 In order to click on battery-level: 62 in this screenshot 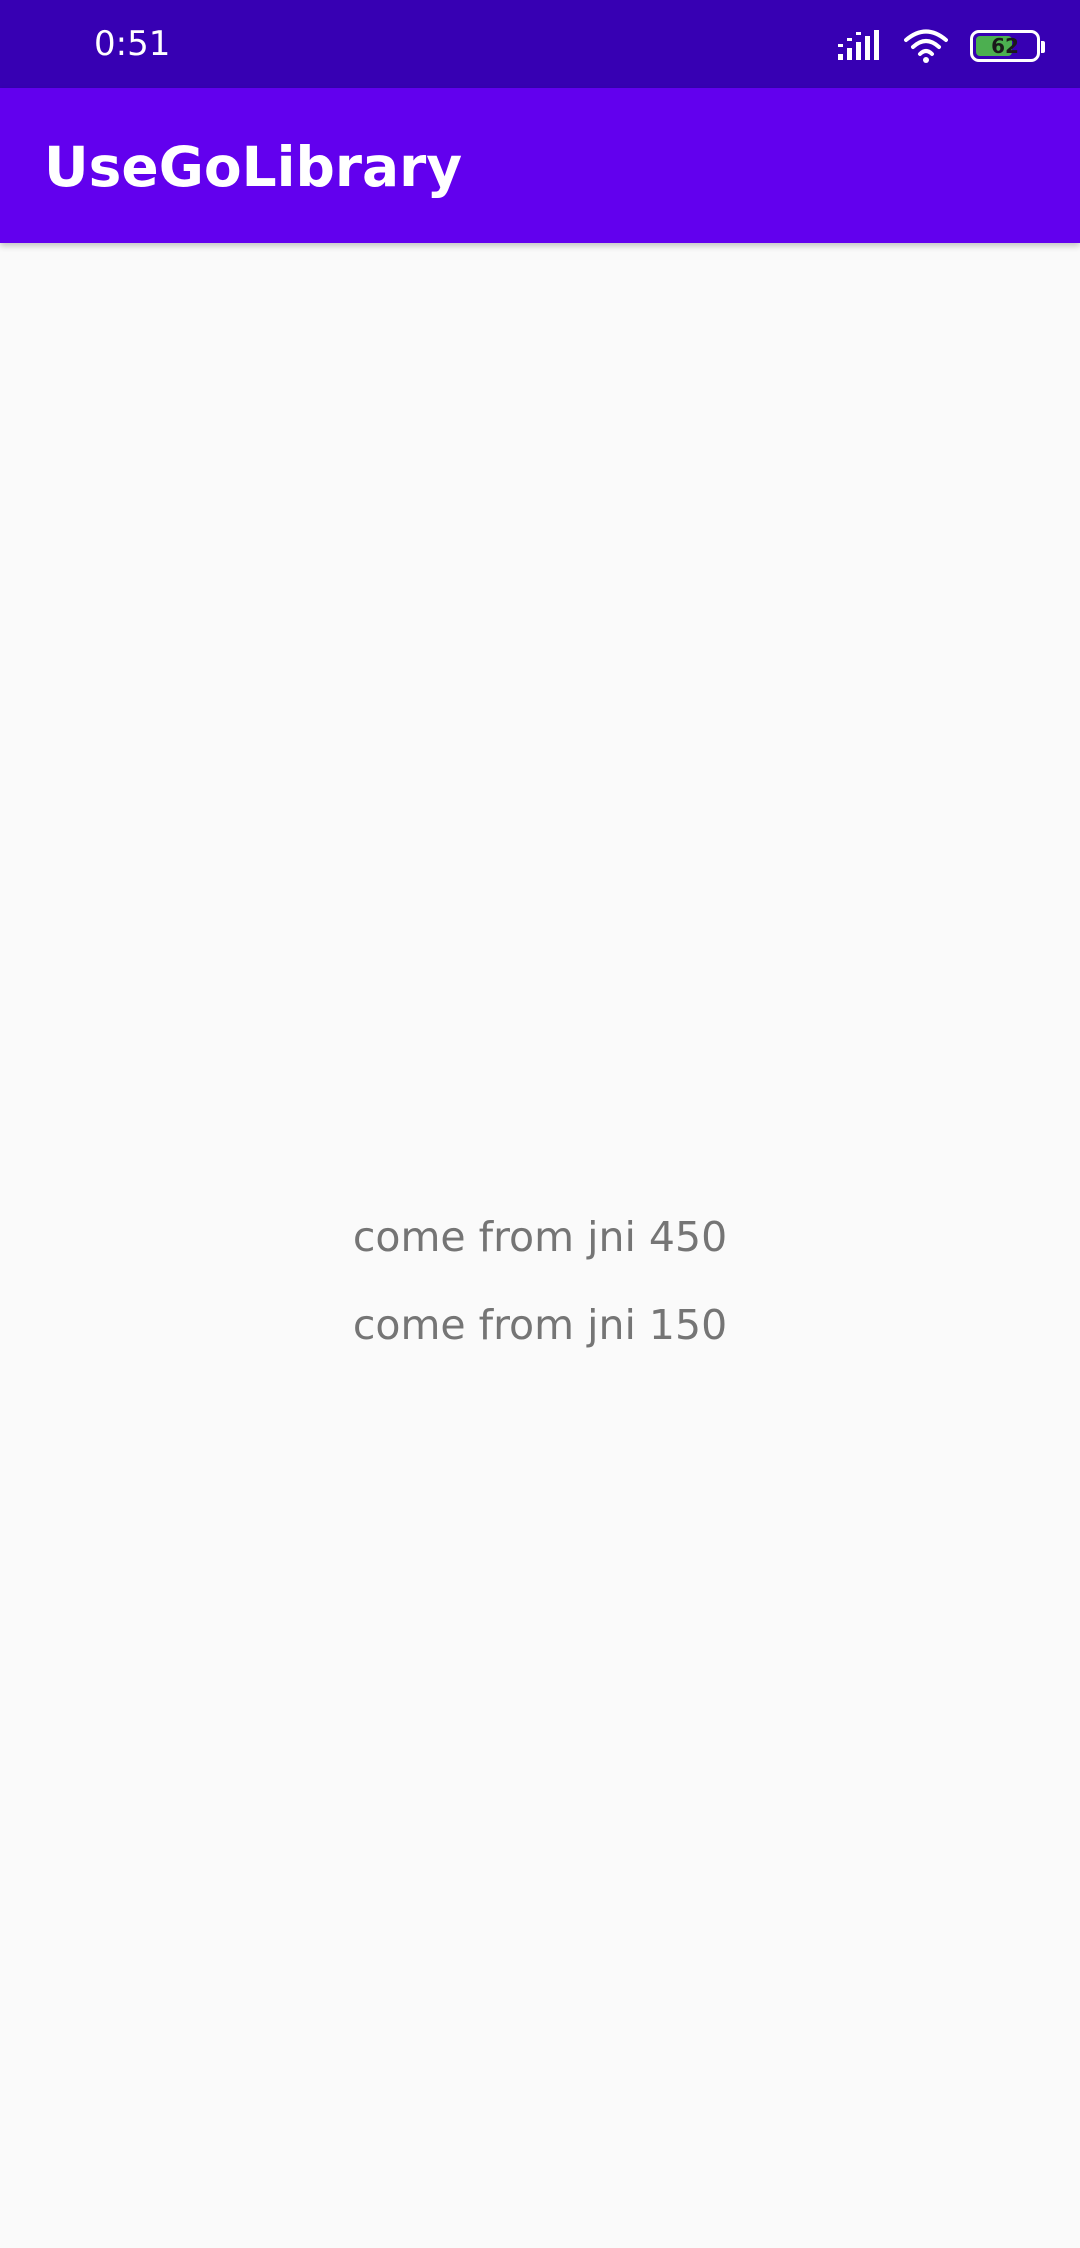, I will do `click(1005, 46)`.